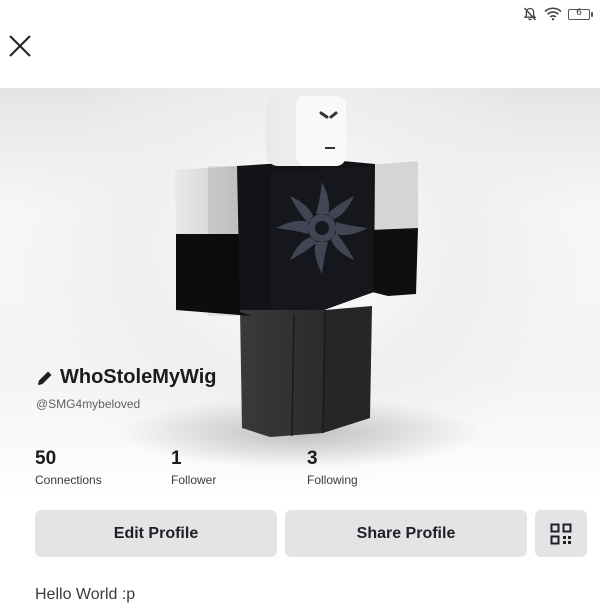  I want to click on display-name: WhoStoleMyWig, so click(138, 377).